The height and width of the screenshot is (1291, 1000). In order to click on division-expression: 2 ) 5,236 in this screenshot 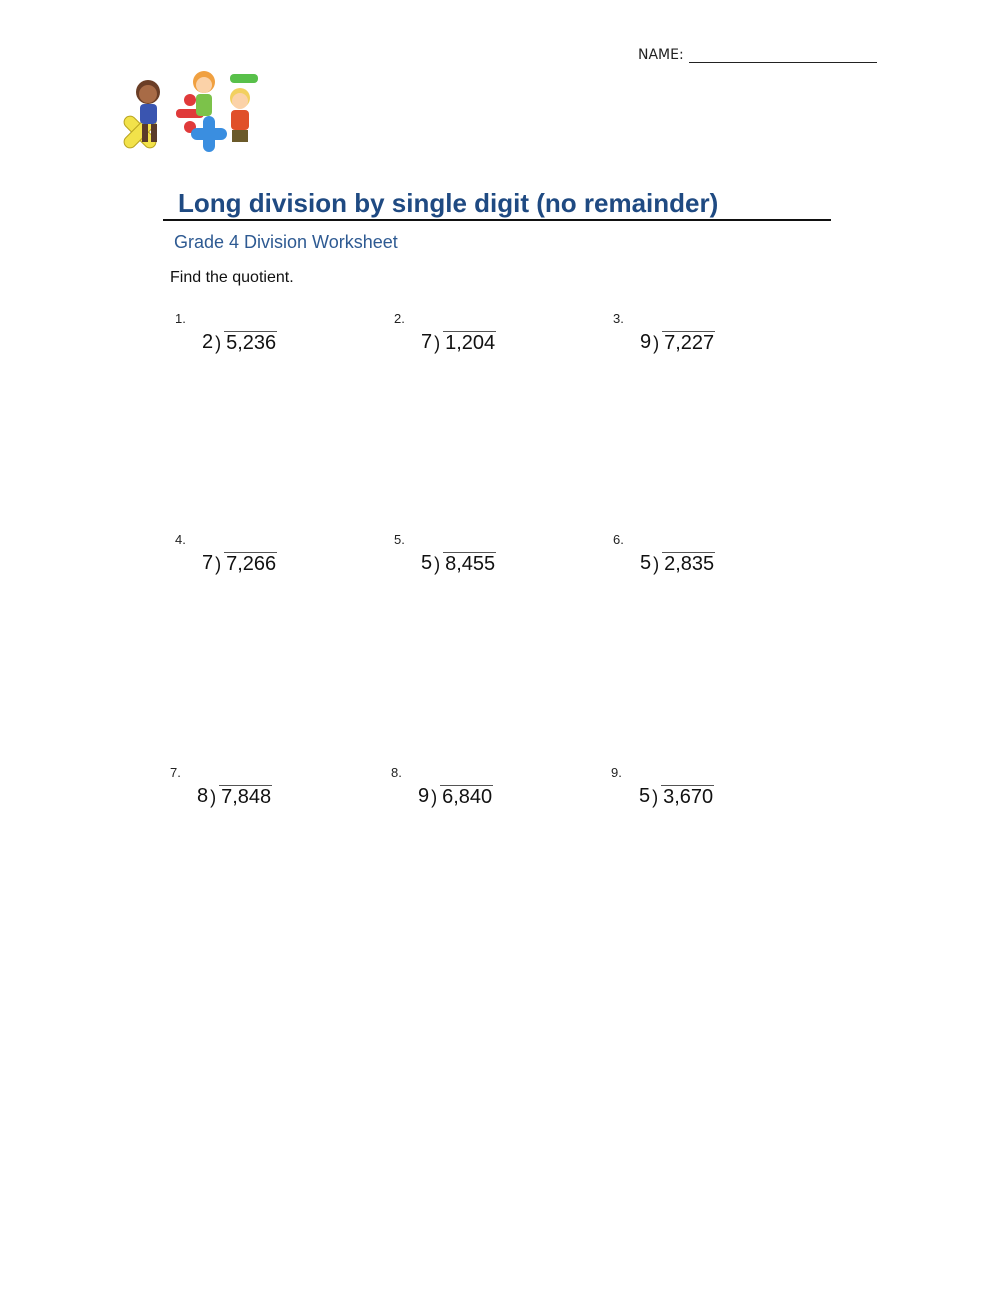, I will do `click(240, 342)`.